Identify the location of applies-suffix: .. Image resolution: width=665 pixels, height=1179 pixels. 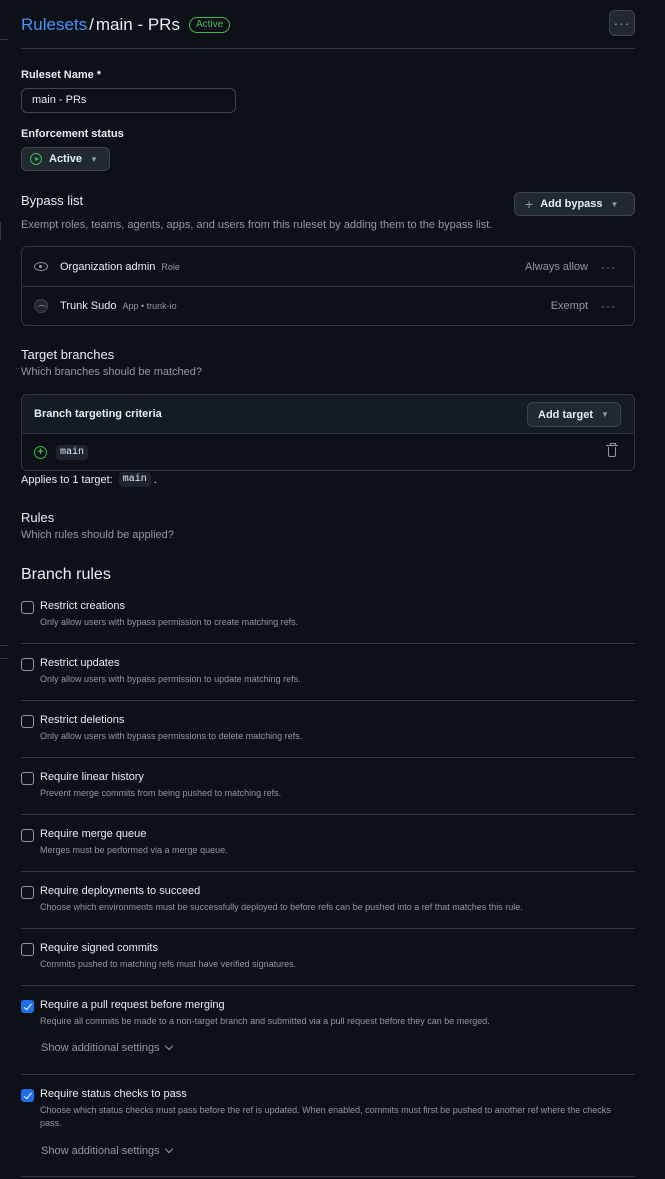
(155, 479).